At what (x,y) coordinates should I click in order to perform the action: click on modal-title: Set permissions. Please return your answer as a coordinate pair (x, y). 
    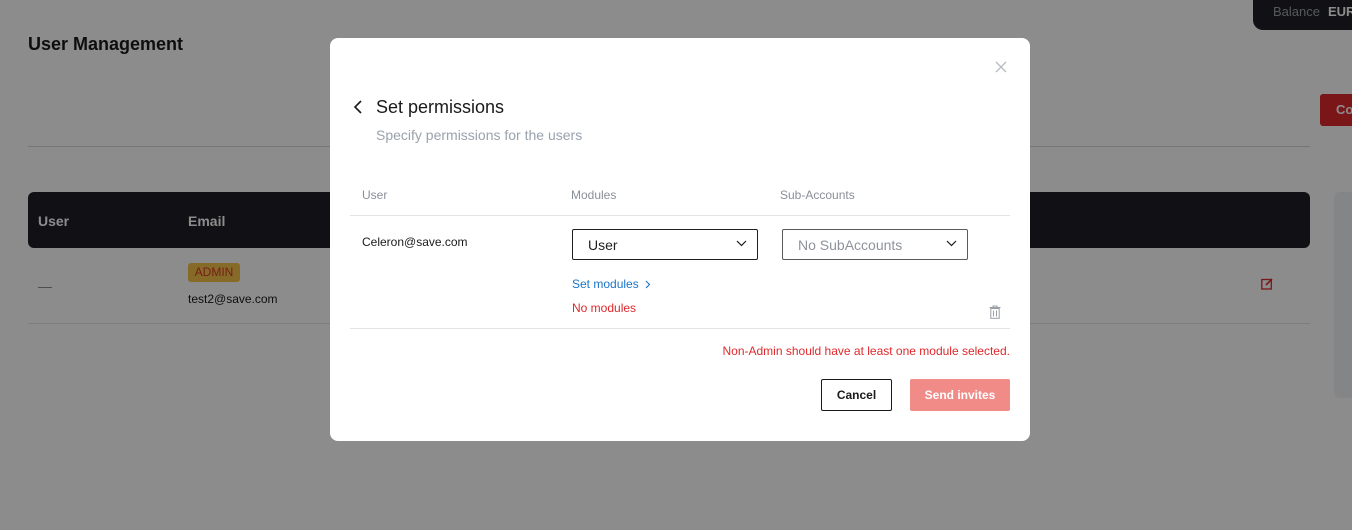
    Looking at the image, I should click on (440, 107).